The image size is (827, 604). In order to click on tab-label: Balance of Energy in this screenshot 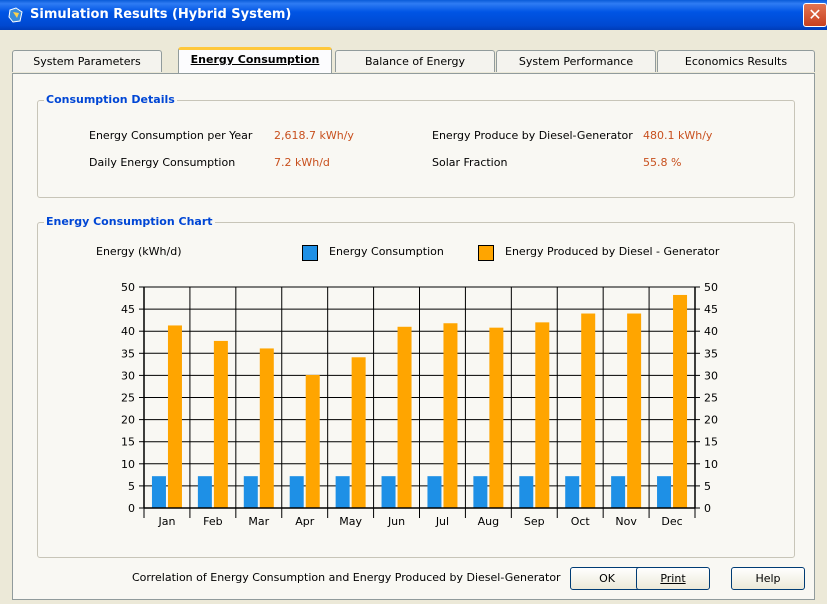, I will do `click(415, 61)`.